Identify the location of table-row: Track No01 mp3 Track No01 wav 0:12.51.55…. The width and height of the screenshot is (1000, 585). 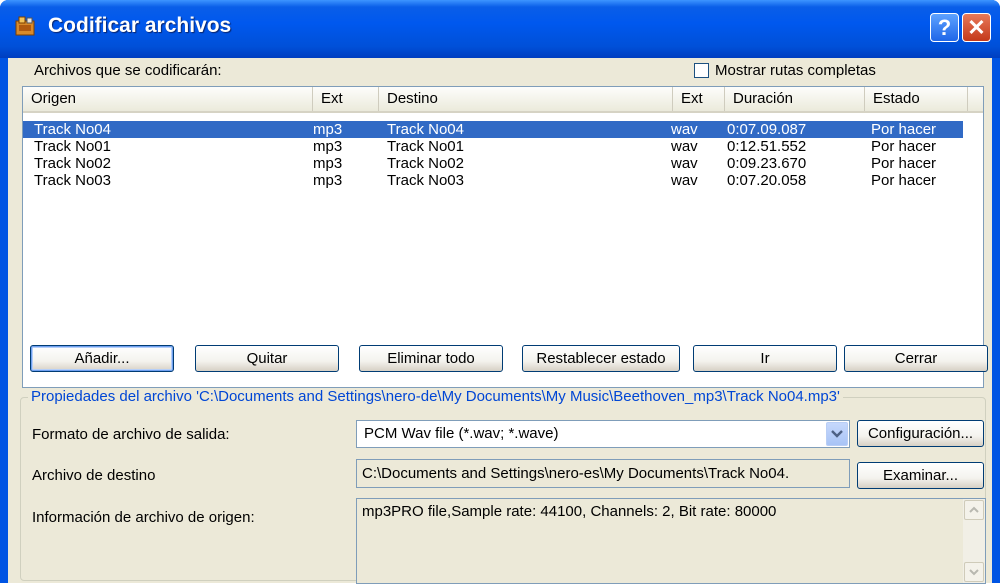
(493, 146).